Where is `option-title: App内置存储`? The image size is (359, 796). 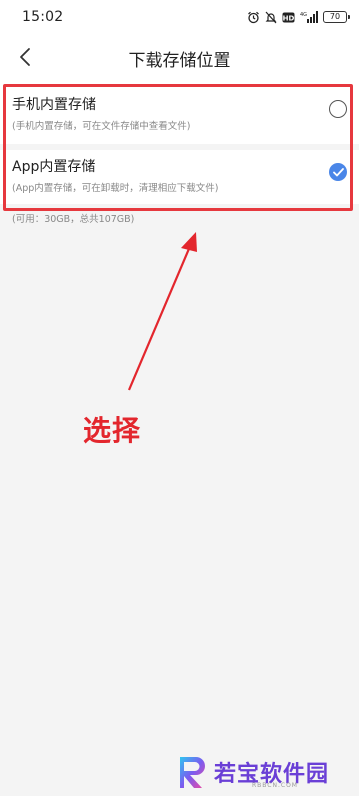 option-title: App内置存储 is located at coordinates (54, 167).